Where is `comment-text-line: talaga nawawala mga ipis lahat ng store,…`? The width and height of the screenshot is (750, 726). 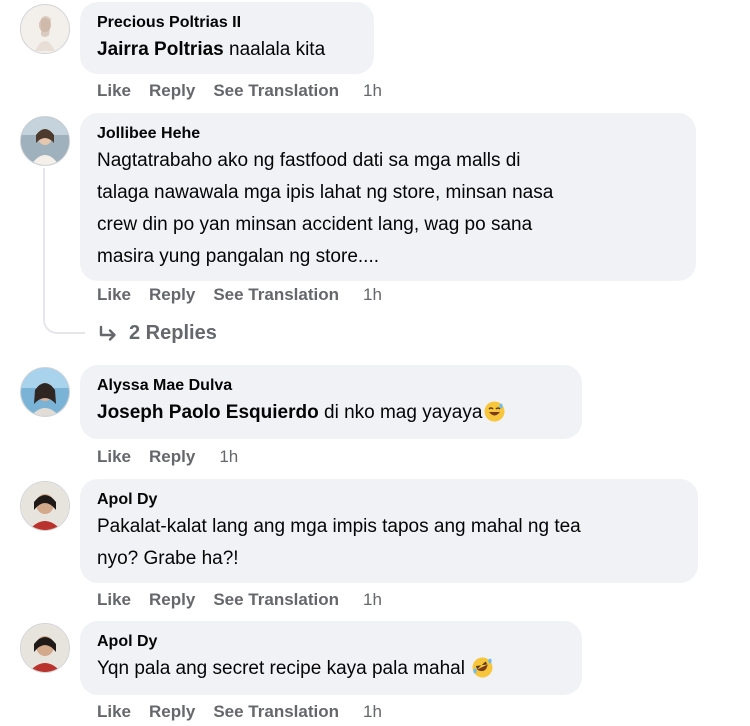
comment-text-line: talaga nawawala mga ipis lahat ng store,… is located at coordinates (325, 192).